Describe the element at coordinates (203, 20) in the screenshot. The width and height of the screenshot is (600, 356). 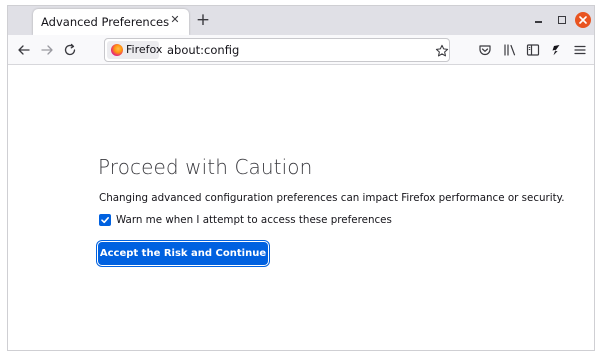
I see `new-tab-button: +` at that location.